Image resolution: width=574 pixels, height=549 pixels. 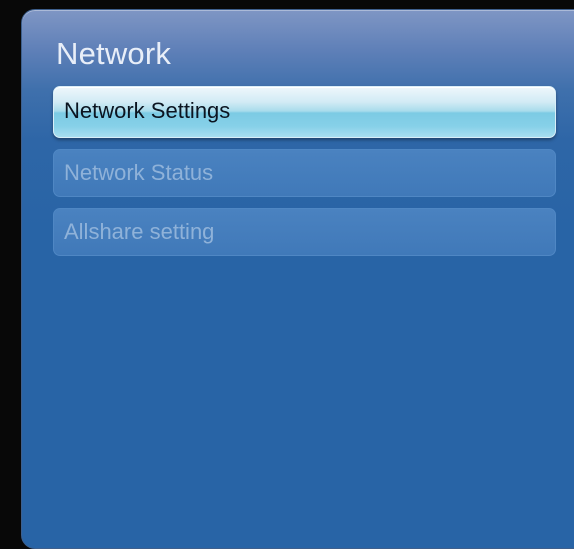 What do you see at coordinates (139, 172) in the screenshot?
I see `menu-item-label: Network Status` at bounding box center [139, 172].